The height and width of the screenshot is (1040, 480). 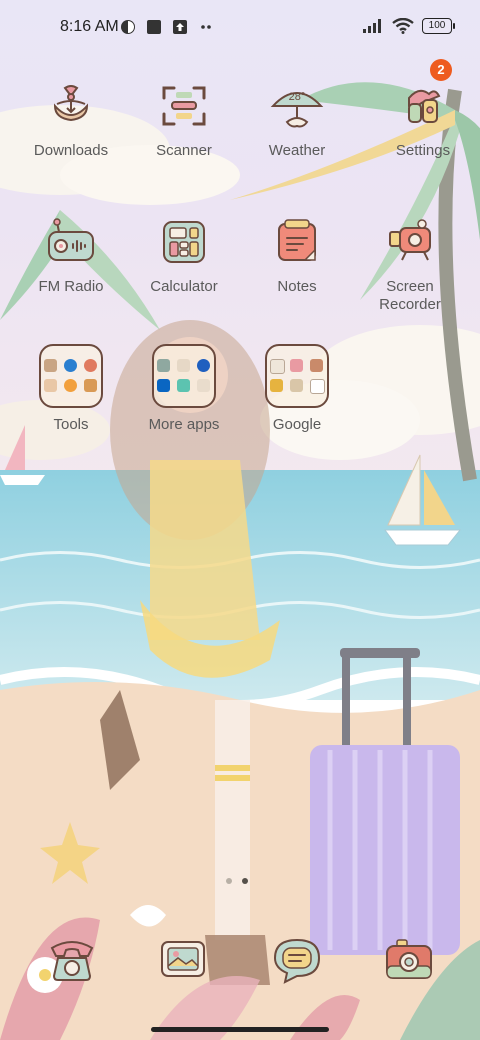 I want to click on app-fm-radio: FM Radio, so click(x=71, y=255).